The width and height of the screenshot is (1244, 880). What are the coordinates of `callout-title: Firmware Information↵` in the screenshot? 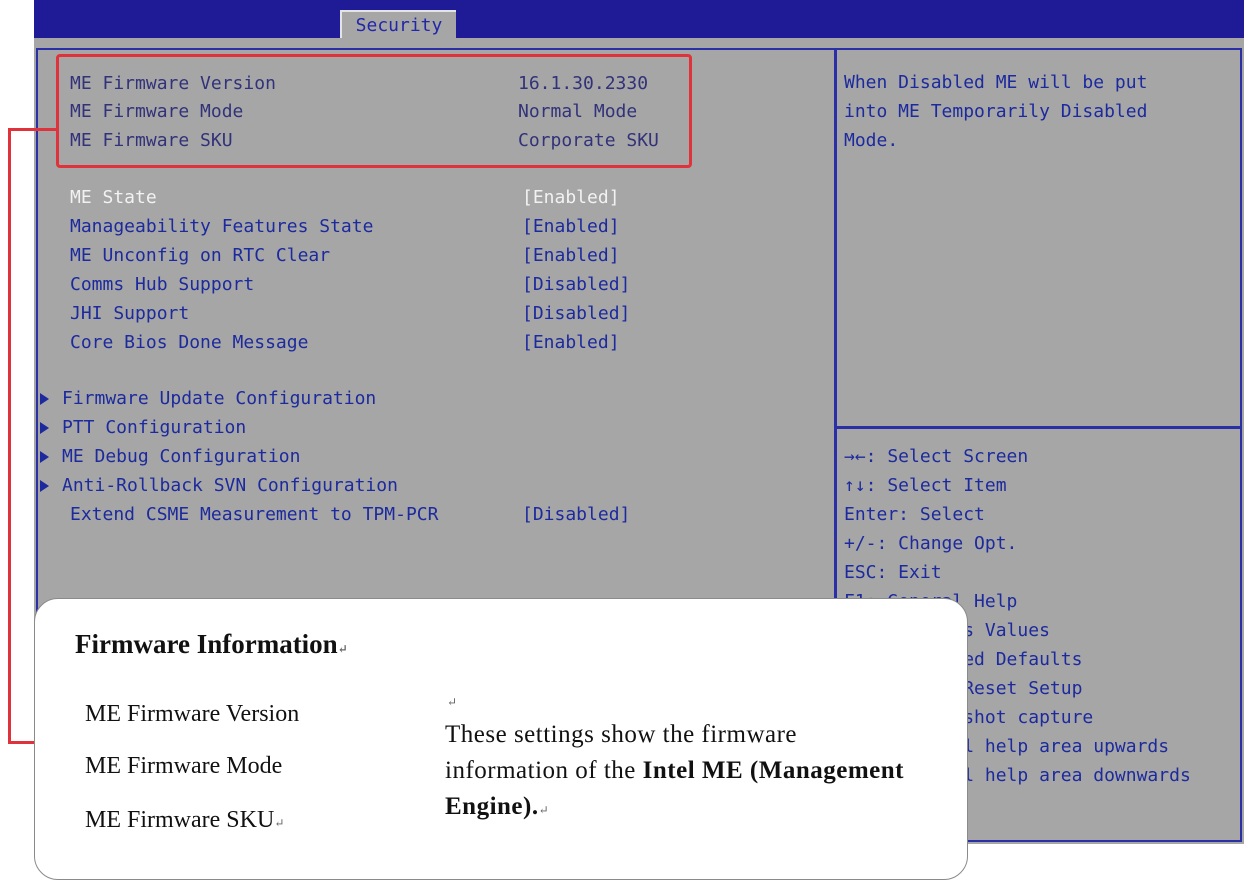 It's located at (211, 644).